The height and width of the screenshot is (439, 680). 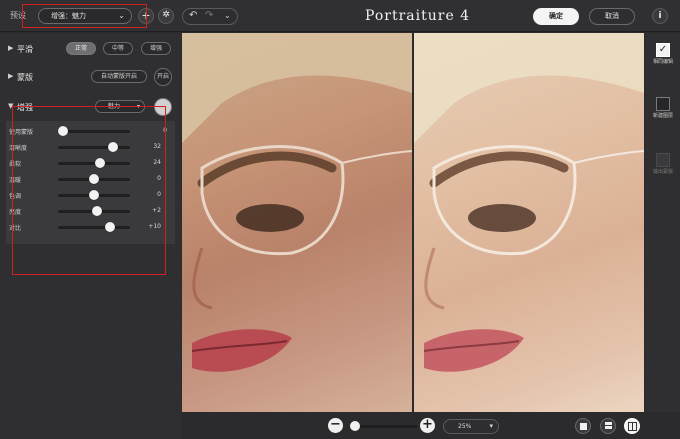 I want to click on split-horizontal-icon, so click(x=608, y=423).